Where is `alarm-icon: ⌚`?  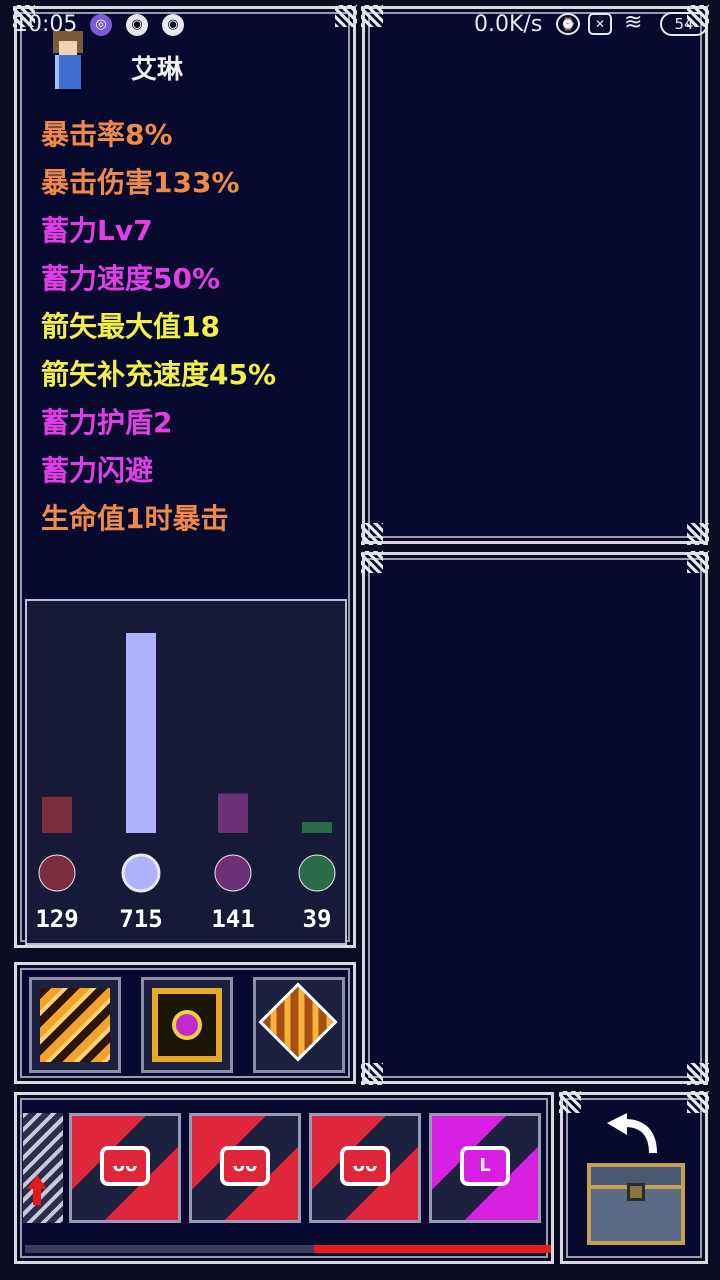 alarm-icon: ⌚ is located at coordinates (568, 24).